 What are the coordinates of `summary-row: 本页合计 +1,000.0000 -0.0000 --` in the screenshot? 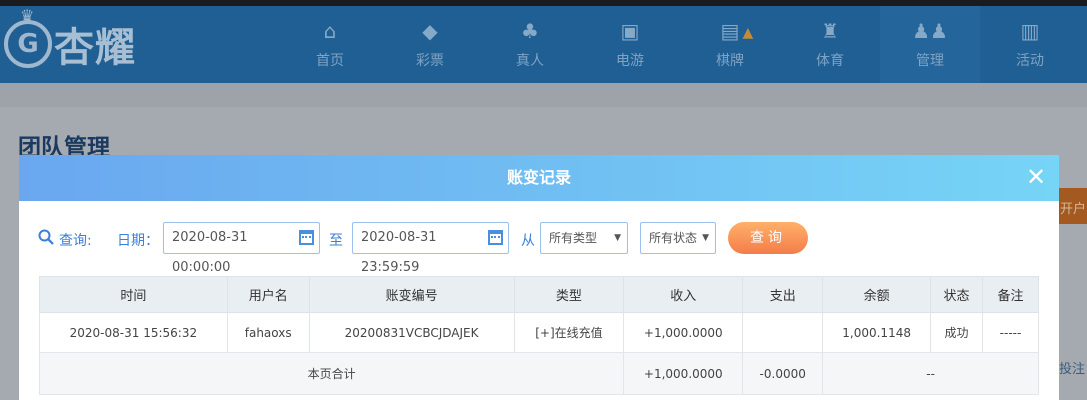 It's located at (538, 373).